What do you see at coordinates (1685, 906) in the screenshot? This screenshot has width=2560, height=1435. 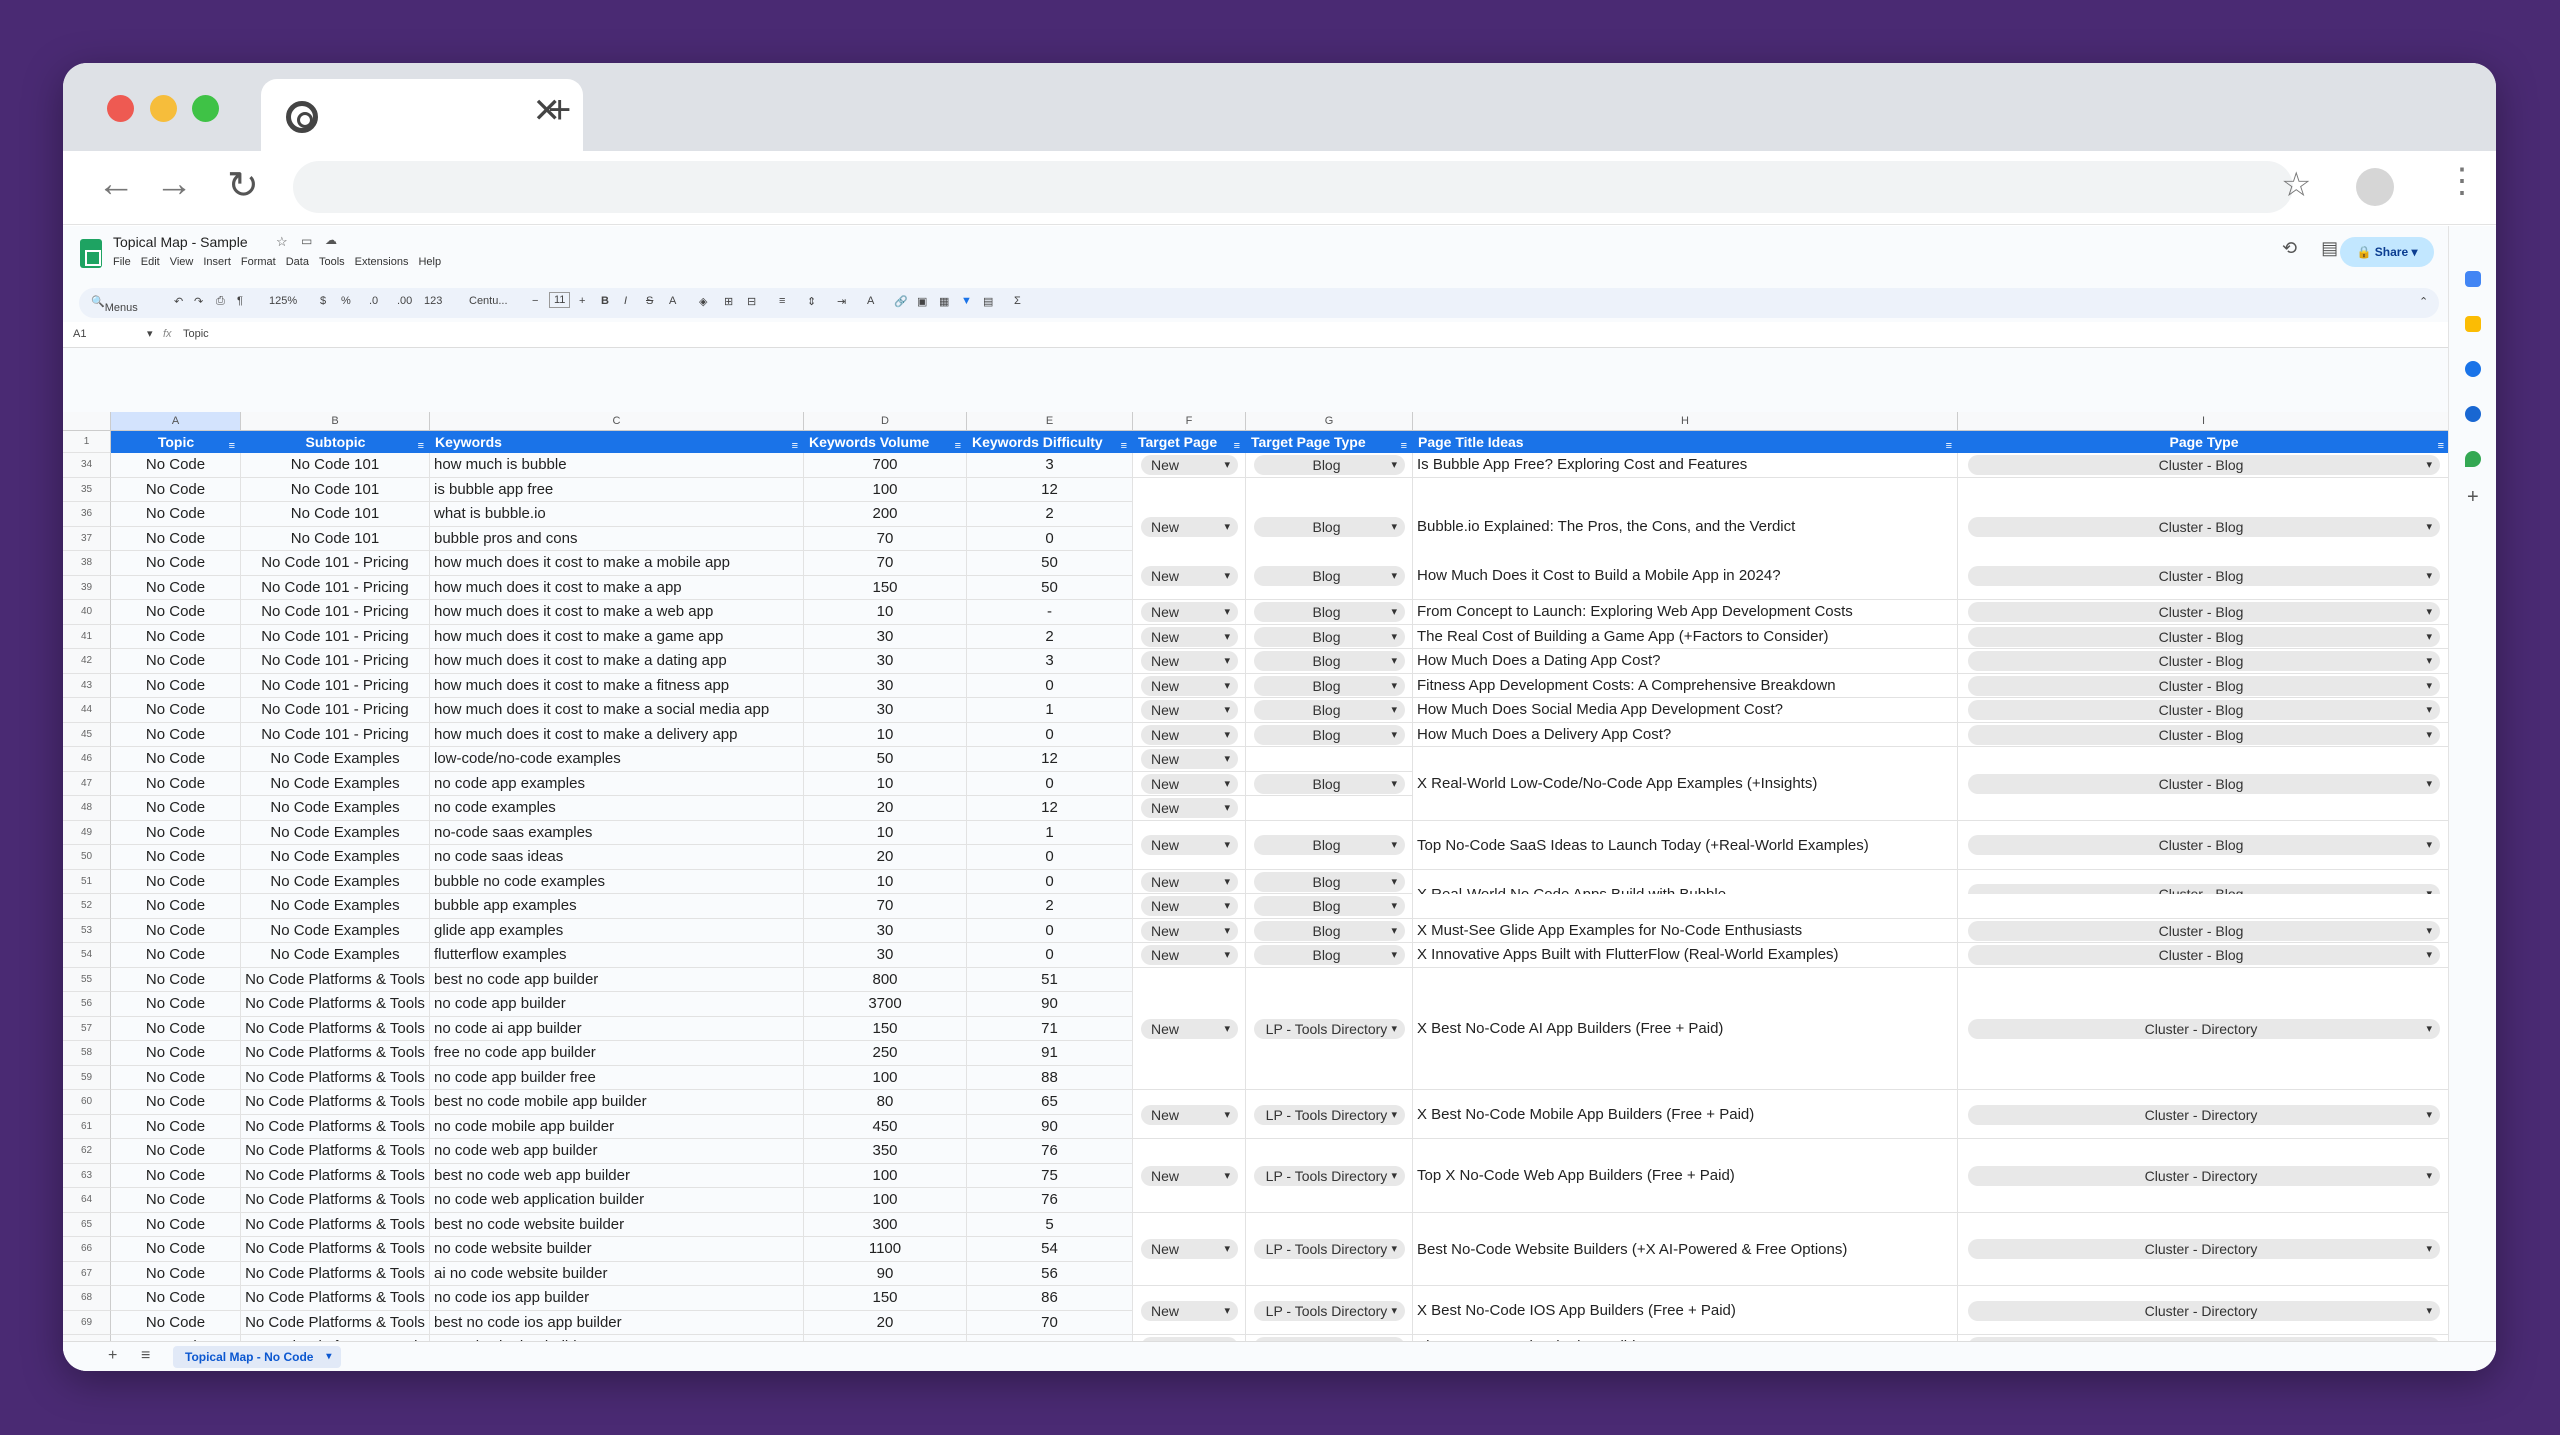 I see `cell-page-title` at bounding box center [1685, 906].